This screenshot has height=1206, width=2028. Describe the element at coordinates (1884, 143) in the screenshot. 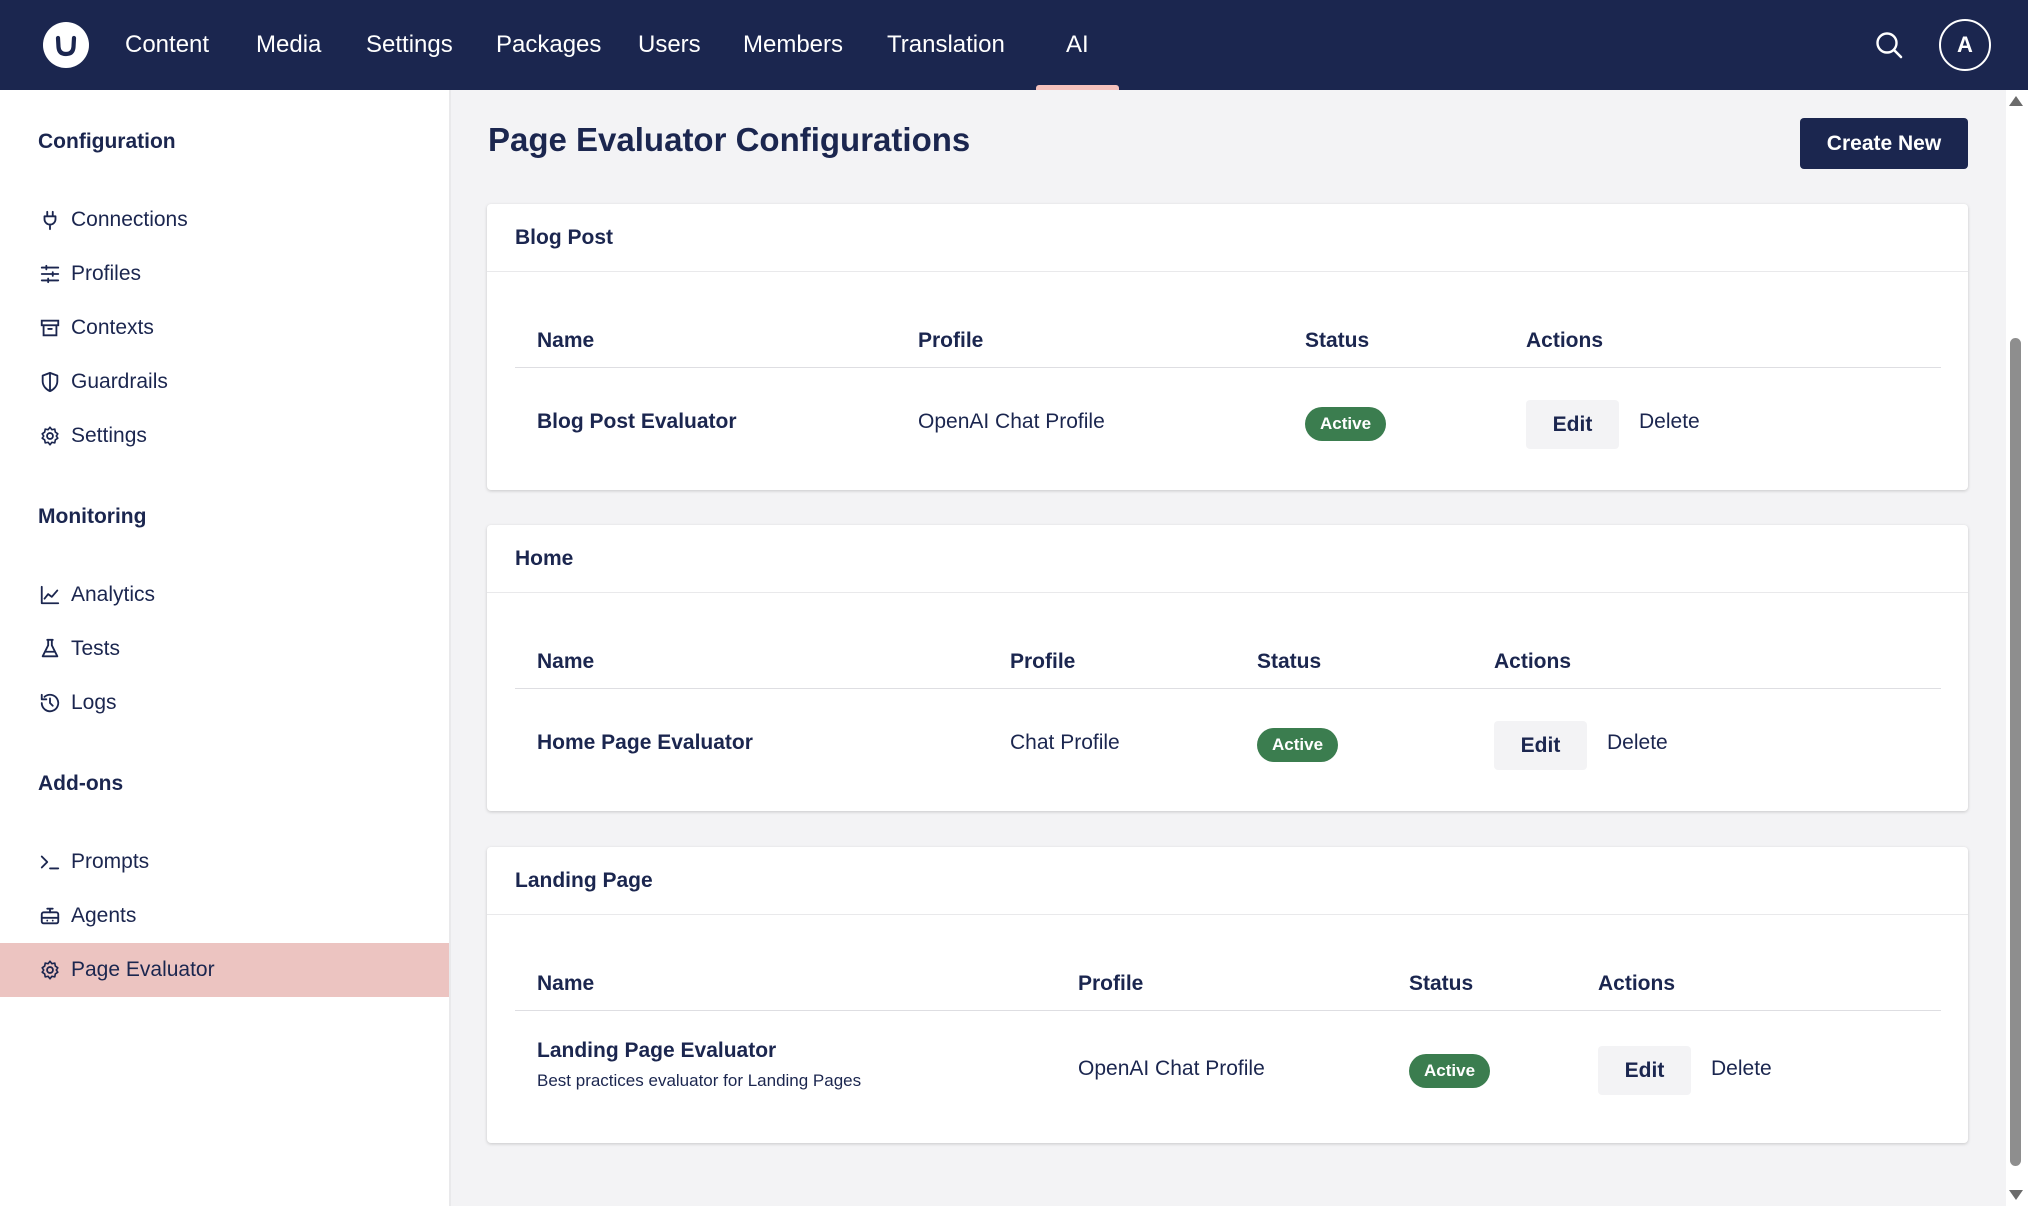

I see `create-new-button: Create New` at that location.